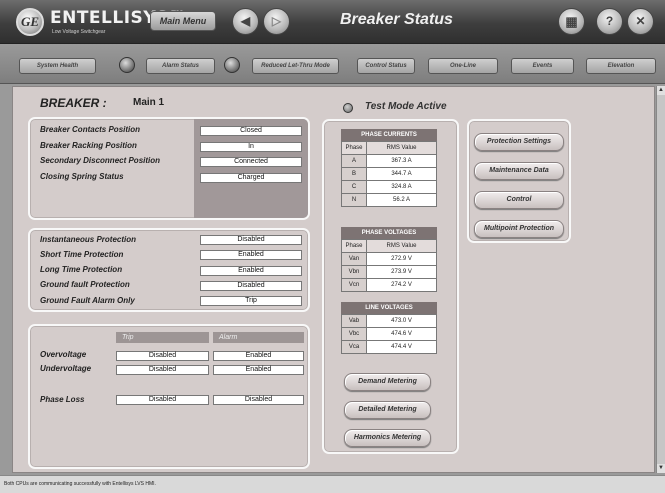  What do you see at coordinates (519, 229) in the screenshot?
I see `multipoint-protection-button: Multipoint Protection` at bounding box center [519, 229].